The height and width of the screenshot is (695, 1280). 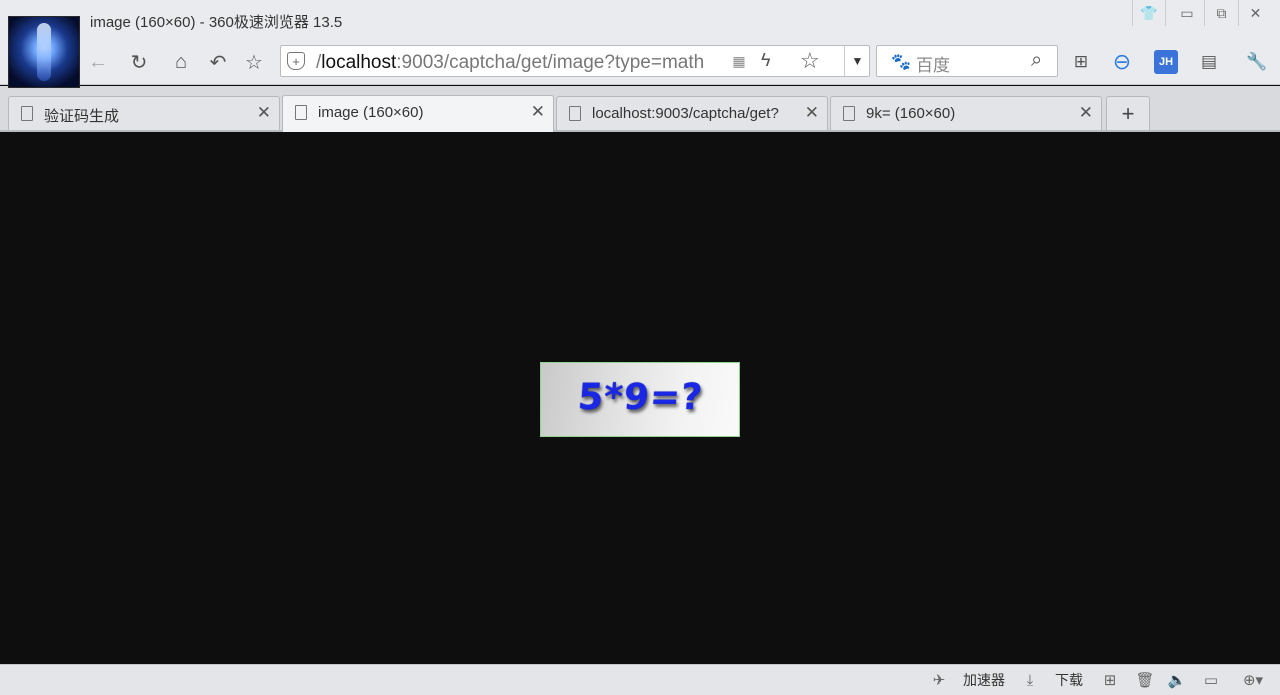 I want to click on download-icon: ⤓, so click(x=1030, y=680).